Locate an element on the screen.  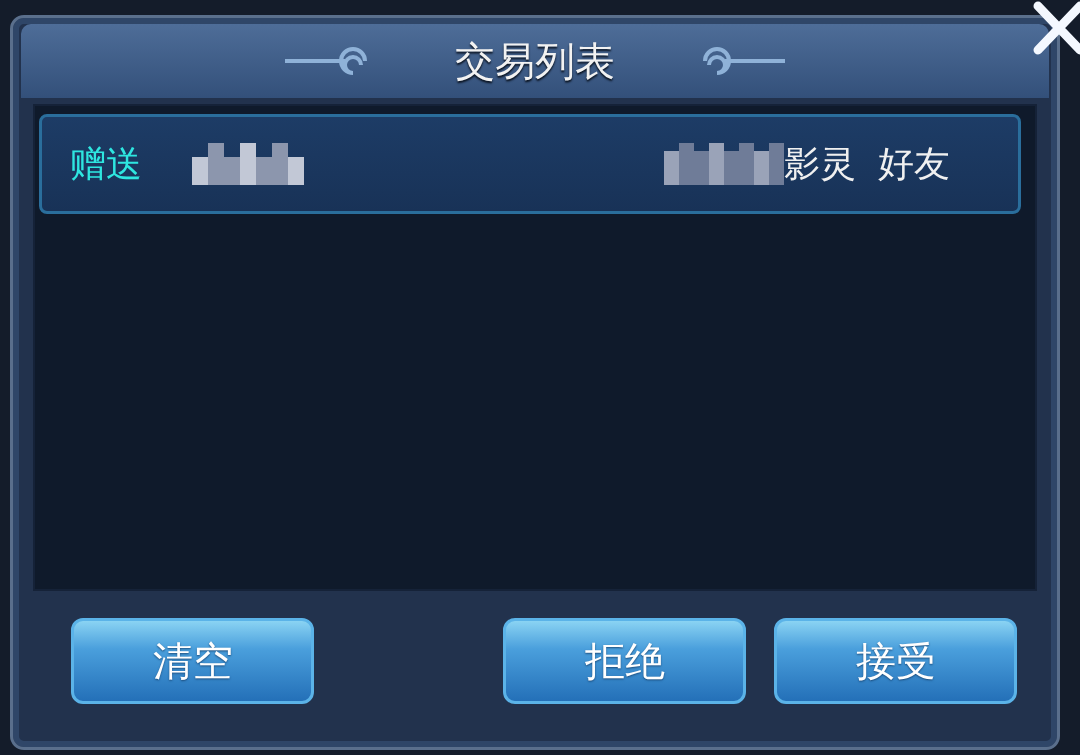
trade-type: 赠送 is located at coordinates (106, 163).